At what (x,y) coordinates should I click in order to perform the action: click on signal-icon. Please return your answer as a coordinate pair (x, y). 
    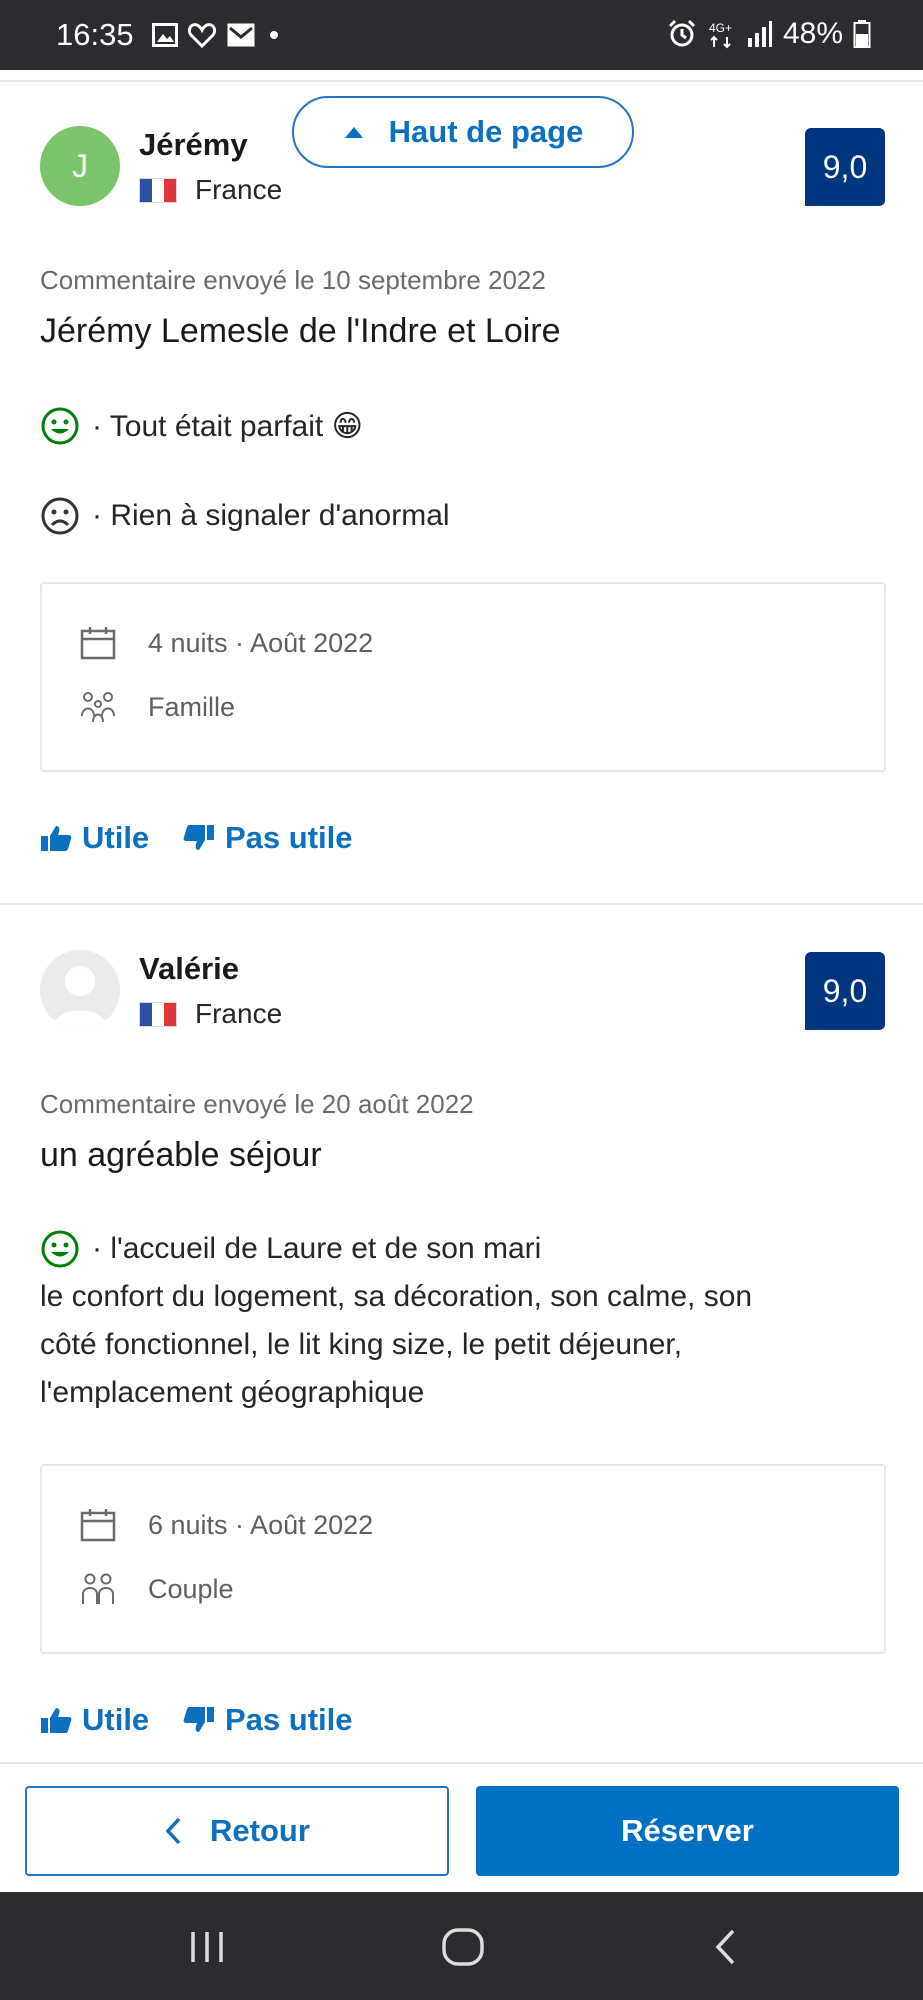
    Looking at the image, I should click on (759, 34).